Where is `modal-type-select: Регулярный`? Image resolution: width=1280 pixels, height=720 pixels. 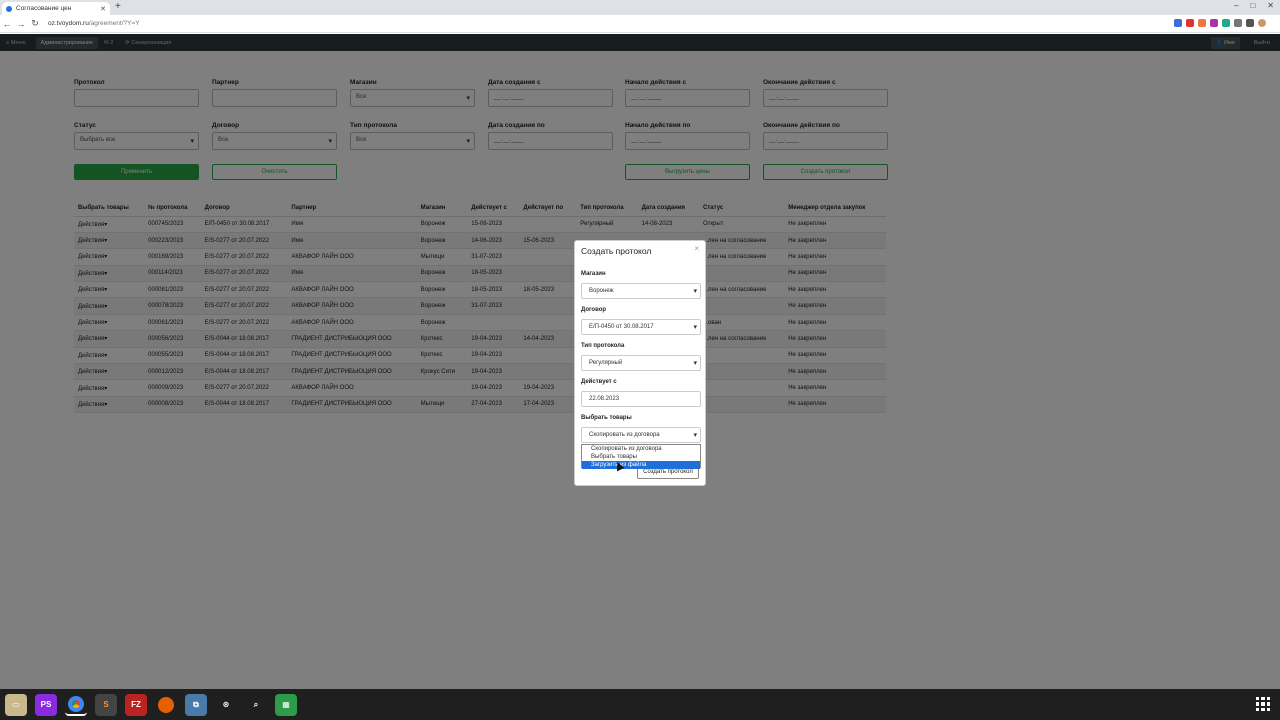 modal-type-select: Регулярный is located at coordinates (641, 363).